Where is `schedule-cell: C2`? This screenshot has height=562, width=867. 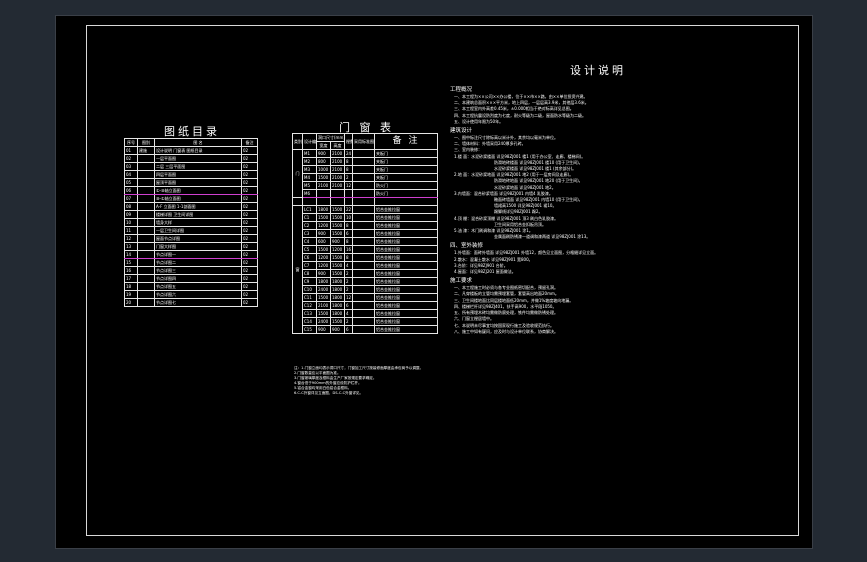
schedule-cell: C2 is located at coordinates (309, 225).